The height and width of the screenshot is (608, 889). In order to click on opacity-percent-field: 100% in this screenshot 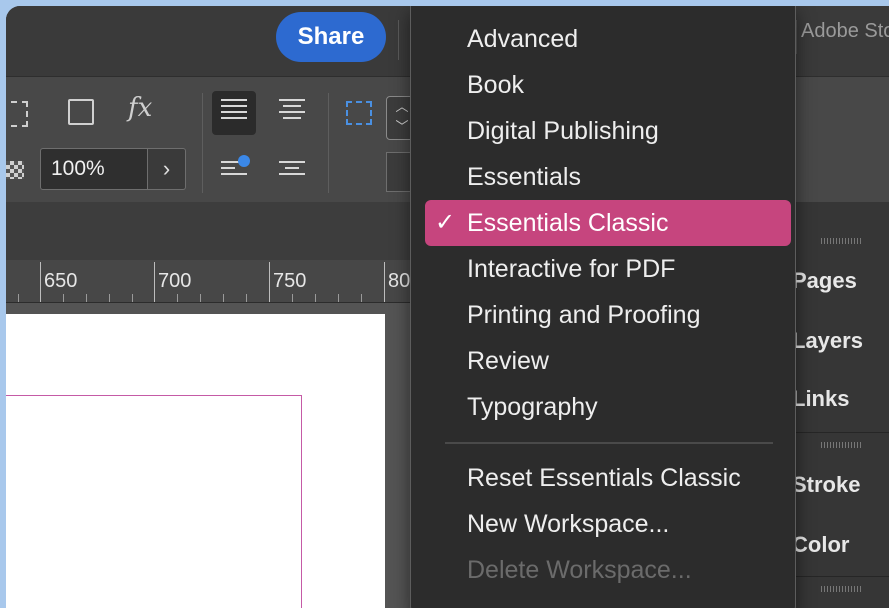, I will do `click(94, 169)`.